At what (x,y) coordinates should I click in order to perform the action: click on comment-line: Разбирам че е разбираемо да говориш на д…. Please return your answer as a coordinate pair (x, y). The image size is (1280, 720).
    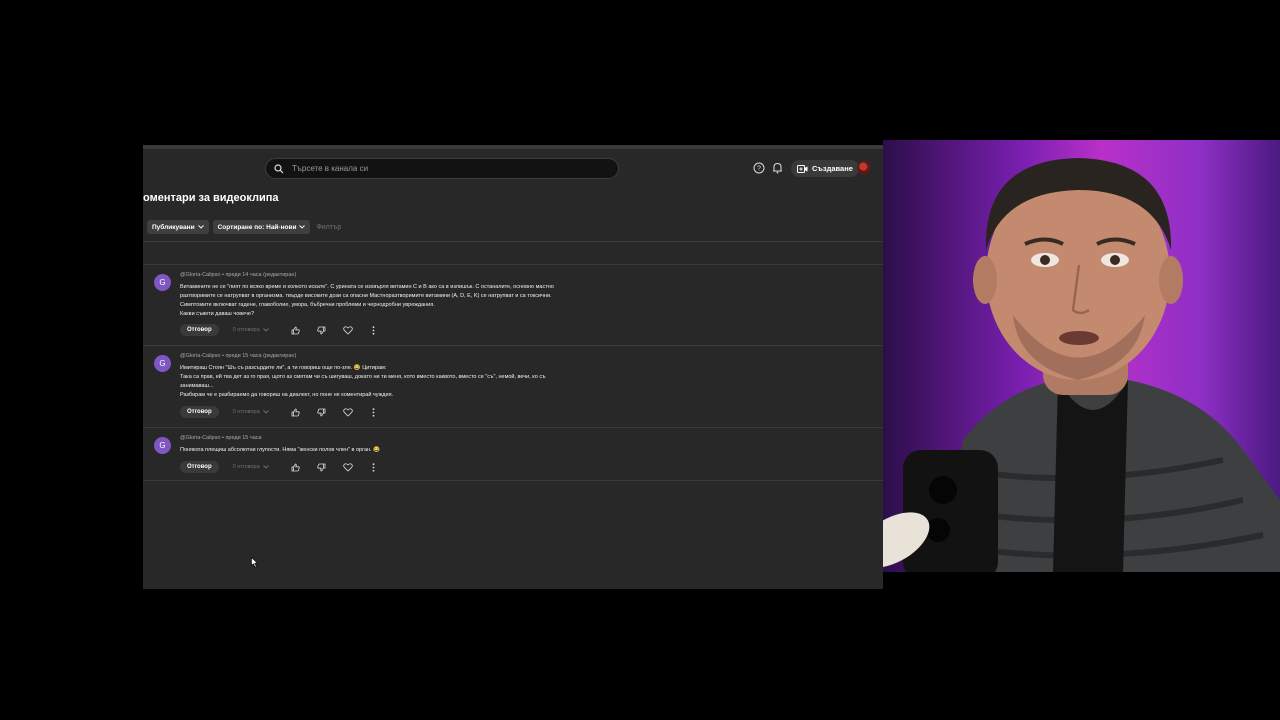
    Looking at the image, I should click on (287, 395).